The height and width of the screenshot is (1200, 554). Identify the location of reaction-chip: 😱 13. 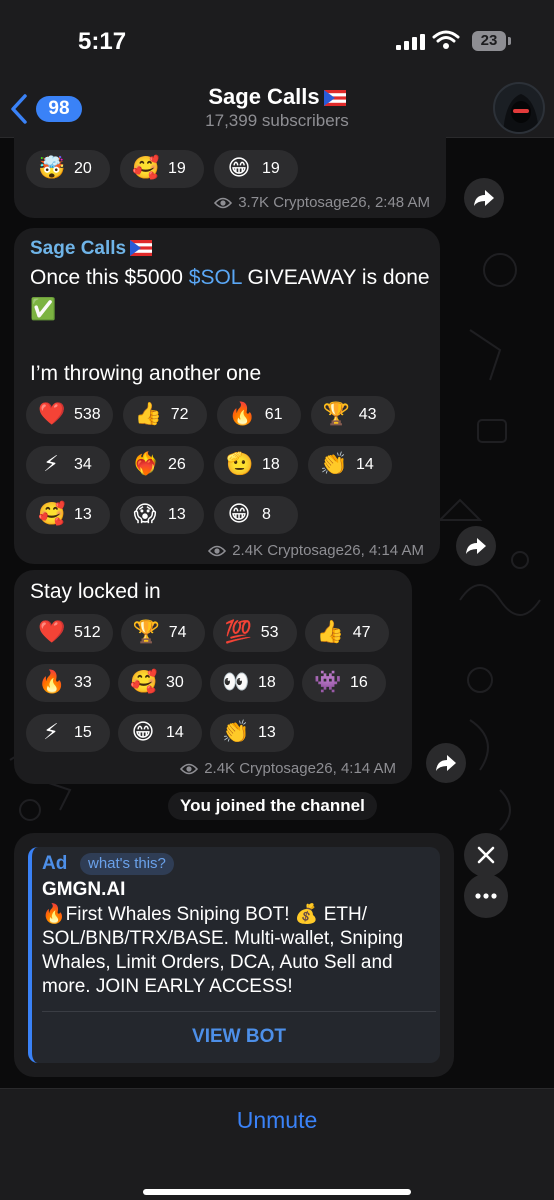
(162, 515).